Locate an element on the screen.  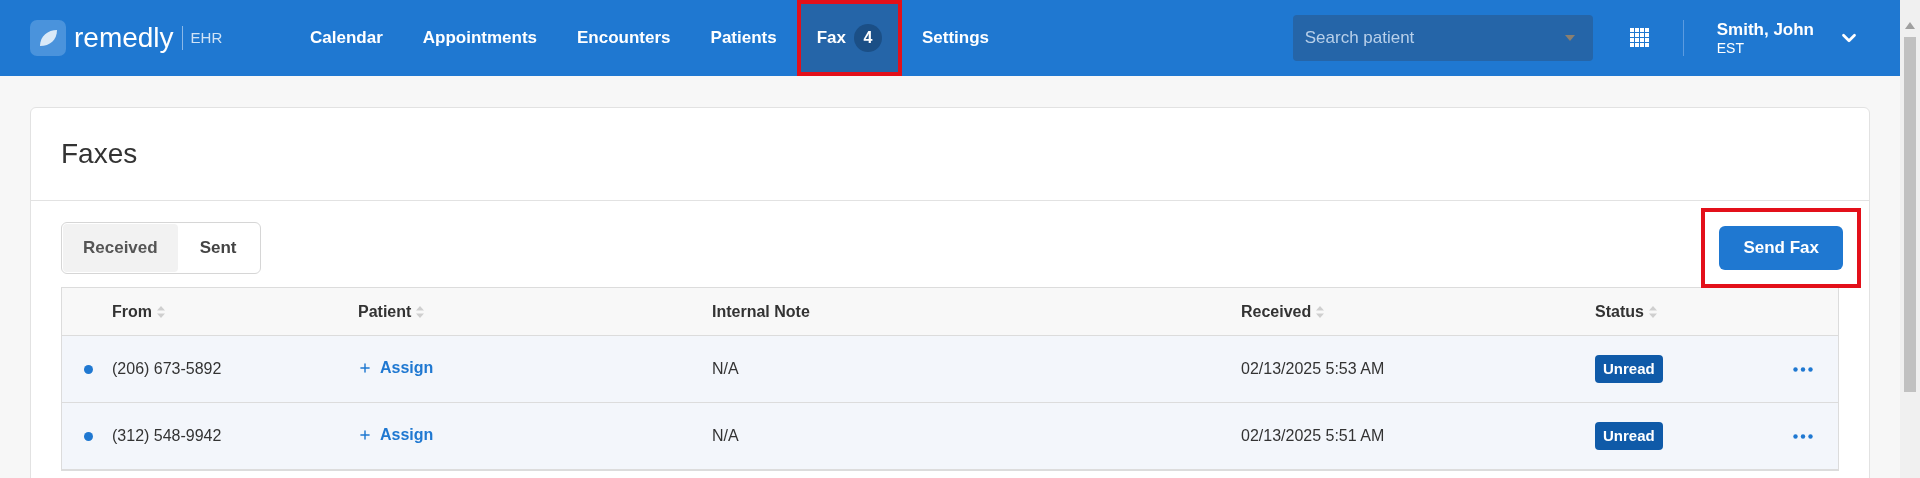
logo-text: remedly is located at coordinates (124, 38).